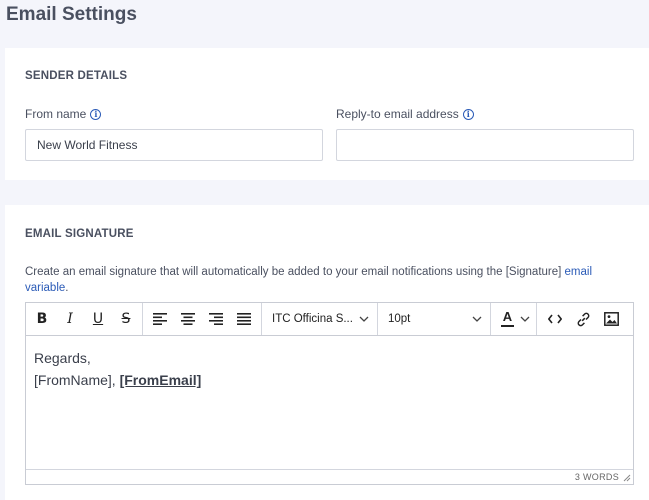 Image resolution: width=649 pixels, height=500 pixels. Describe the element at coordinates (62, 358) in the screenshot. I see `signature-line-1: Regards,` at that location.